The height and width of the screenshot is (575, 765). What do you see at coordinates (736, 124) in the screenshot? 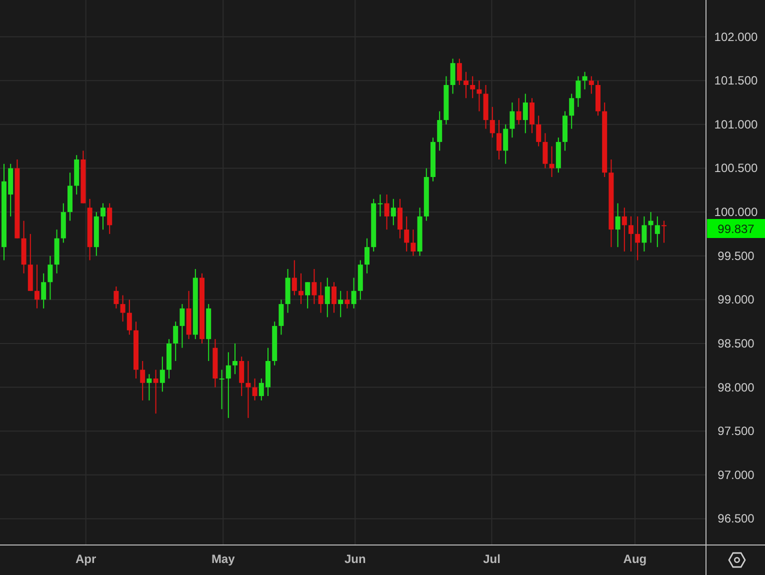
I see `axis-label: 101.000` at bounding box center [736, 124].